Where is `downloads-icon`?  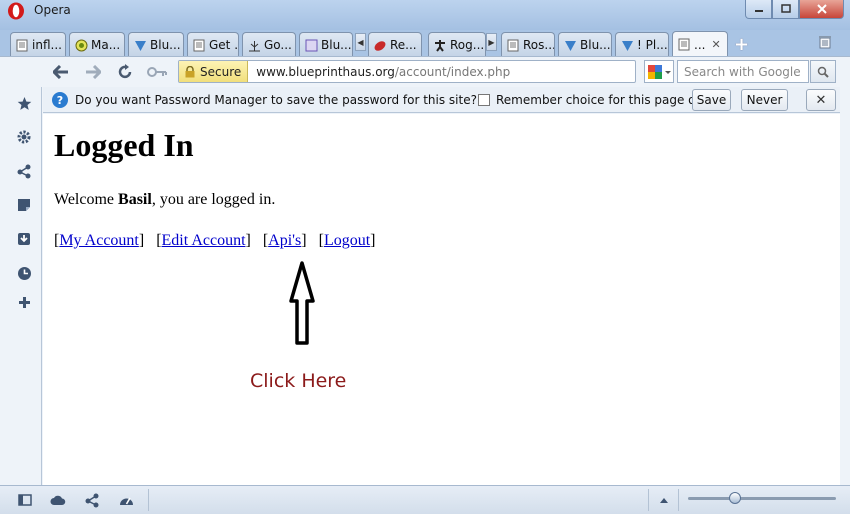 downloads-icon is located at coordinates (24, 239).